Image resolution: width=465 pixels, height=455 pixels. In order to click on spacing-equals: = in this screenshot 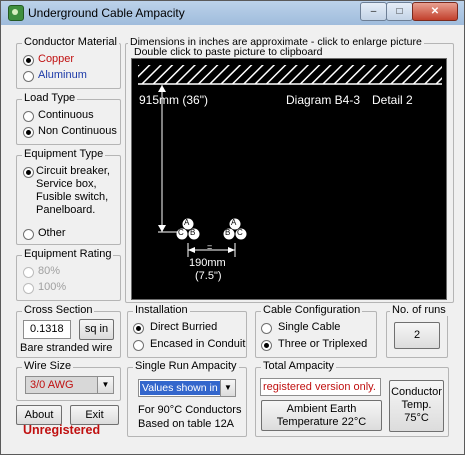, I will do `click(210, 247)`.